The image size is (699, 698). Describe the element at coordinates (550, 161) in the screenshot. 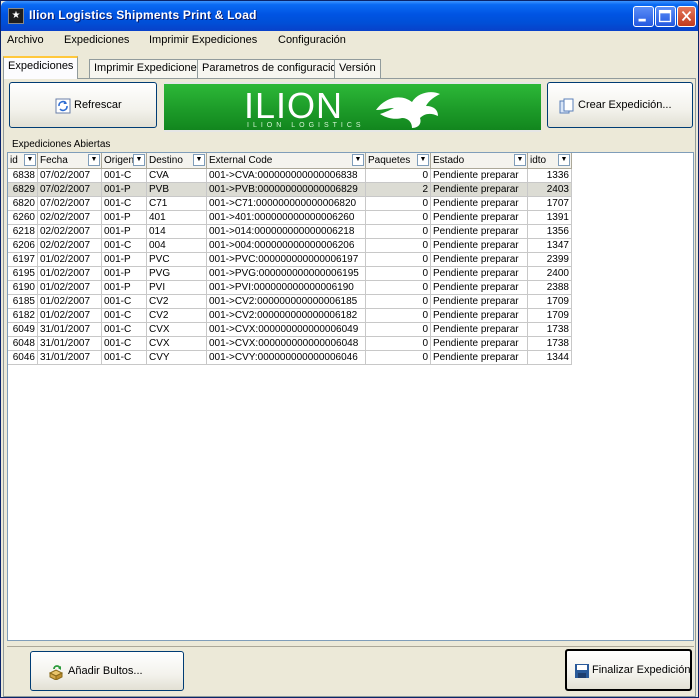

I see `column-header-idto: idto ▼` at that location.